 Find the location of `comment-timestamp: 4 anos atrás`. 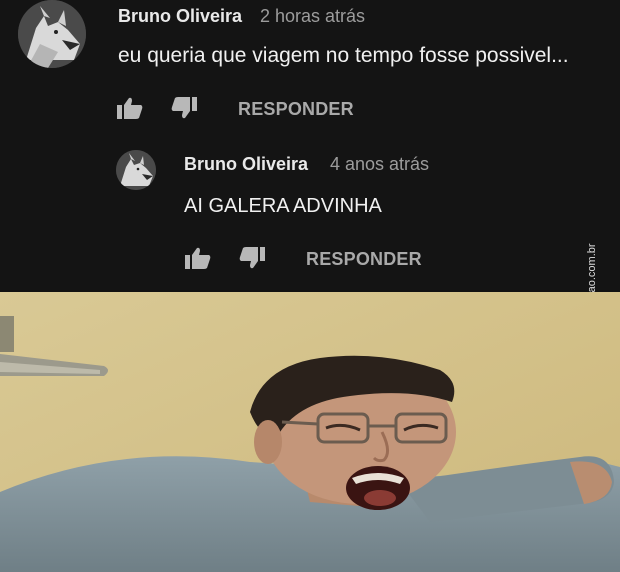

comment-timestamp: 4 anos atrás is located at coordinates (379, 164).